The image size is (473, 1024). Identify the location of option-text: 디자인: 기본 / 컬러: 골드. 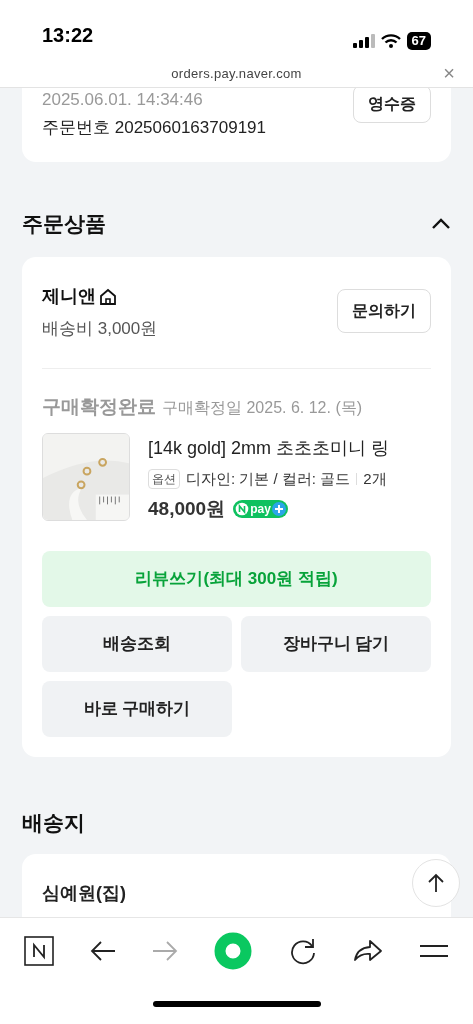
(268, 479).